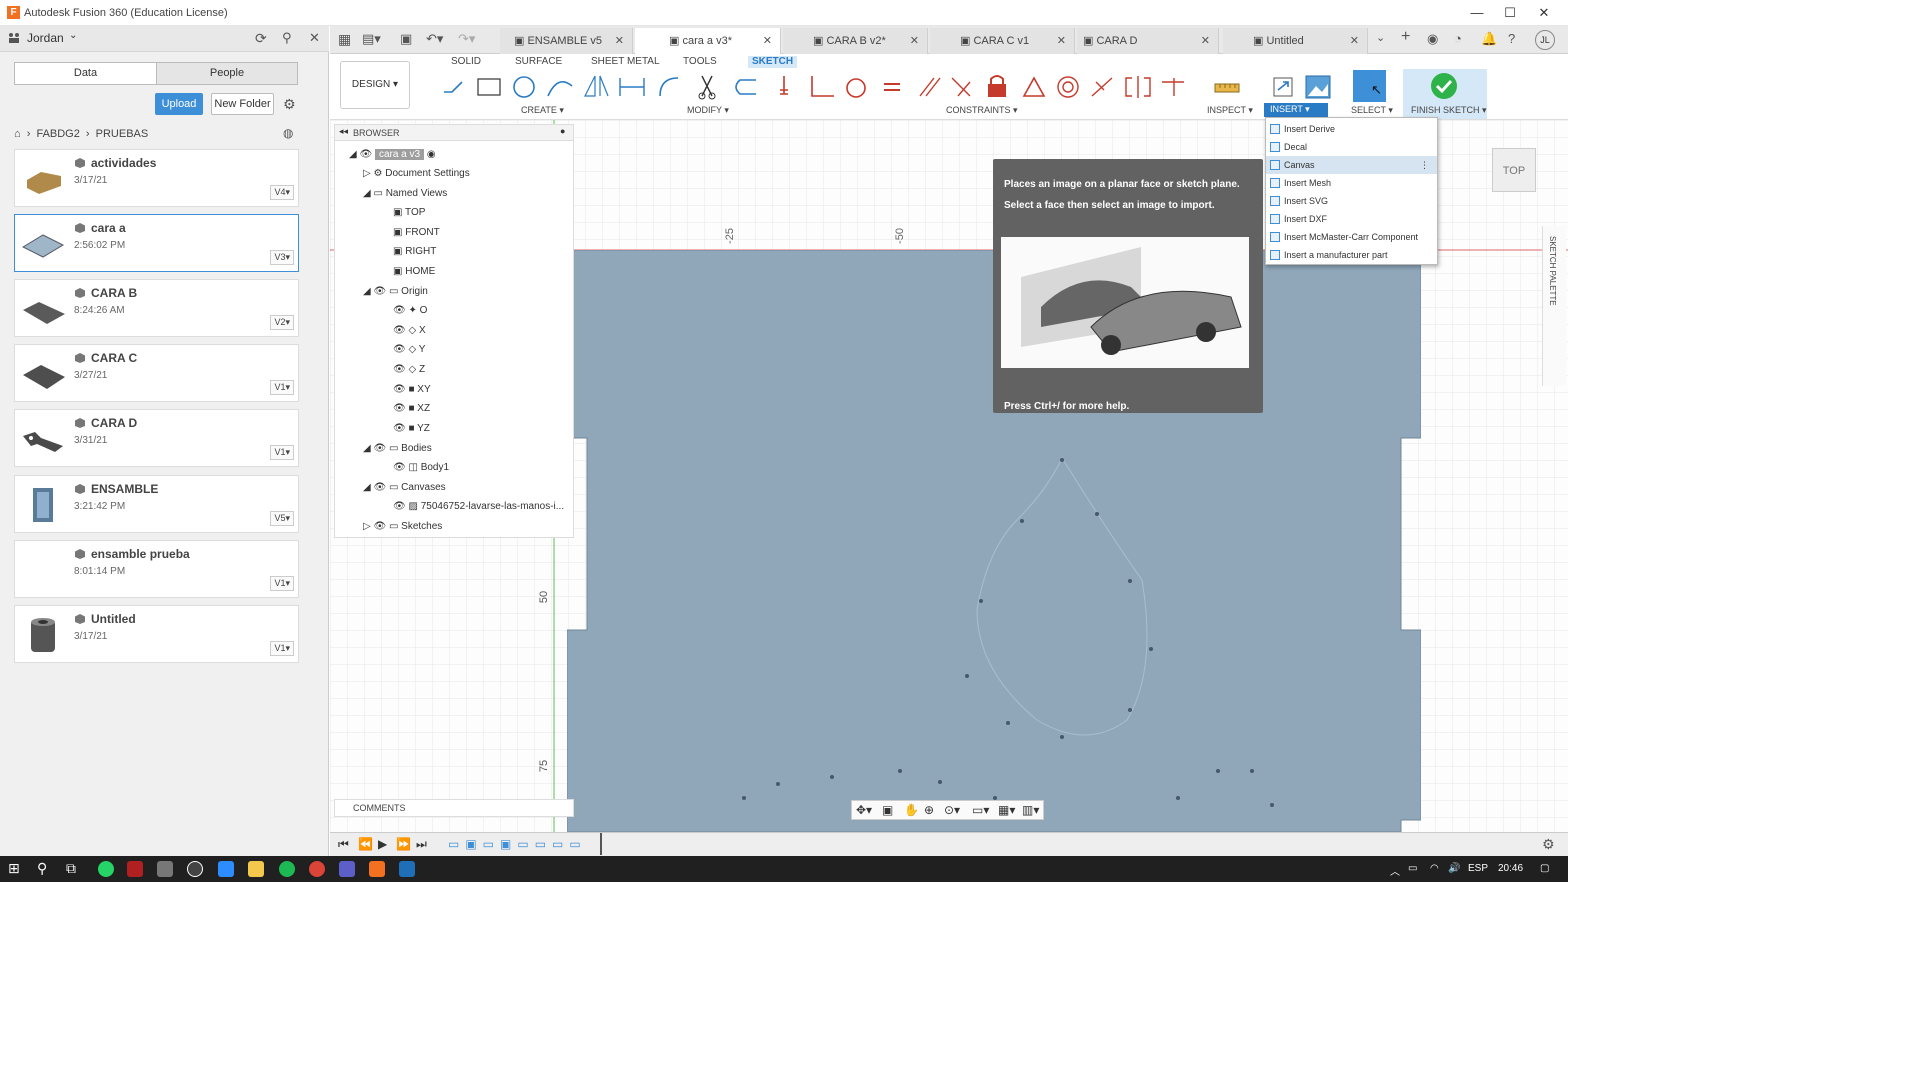 This screenshot has width=1920, height=1080. Describe the element at coordinates (454, 808) in the screenshot. I see `comments-panel: COMMENTS` at that location.